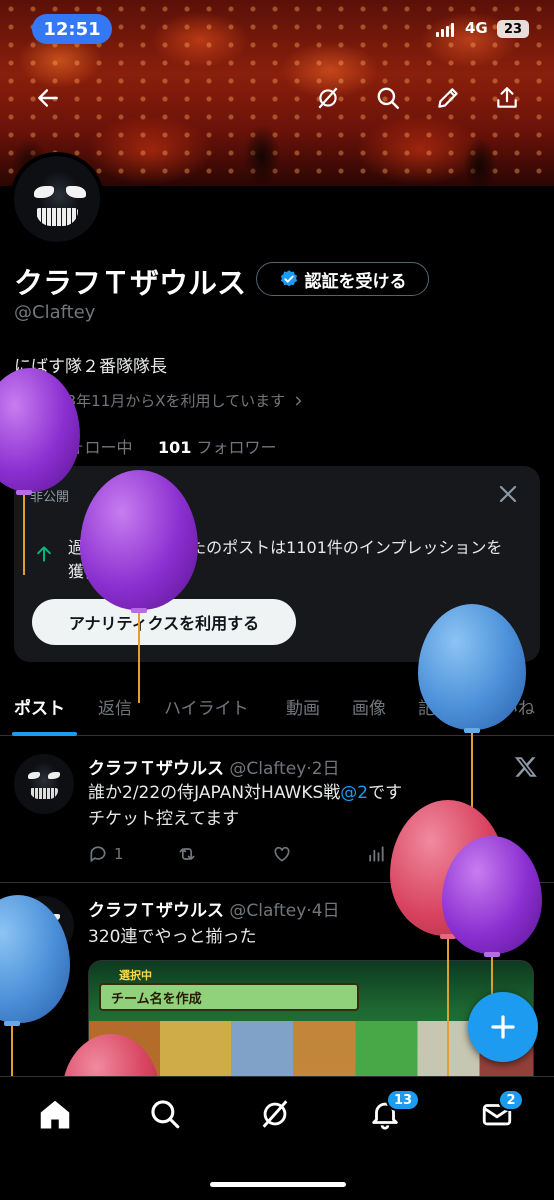 The height and width of the screenshot is (1200, 554). Describe the element at coordinates (236, 447) in the screenshot. I see `followers-label: フォロワー` at that location.